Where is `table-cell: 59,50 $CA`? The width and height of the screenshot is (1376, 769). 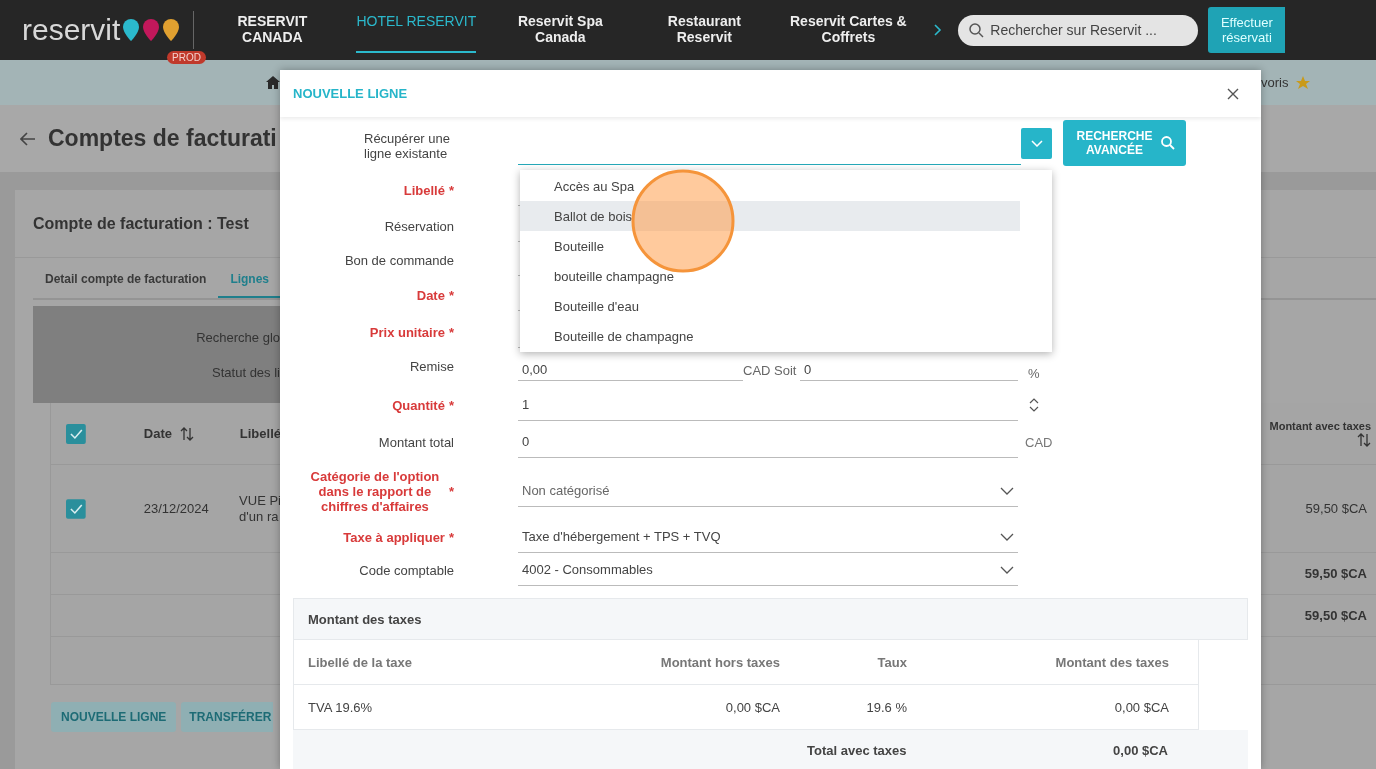
table-cell: 59,50 $CA is located at coordinates (1336, 508).